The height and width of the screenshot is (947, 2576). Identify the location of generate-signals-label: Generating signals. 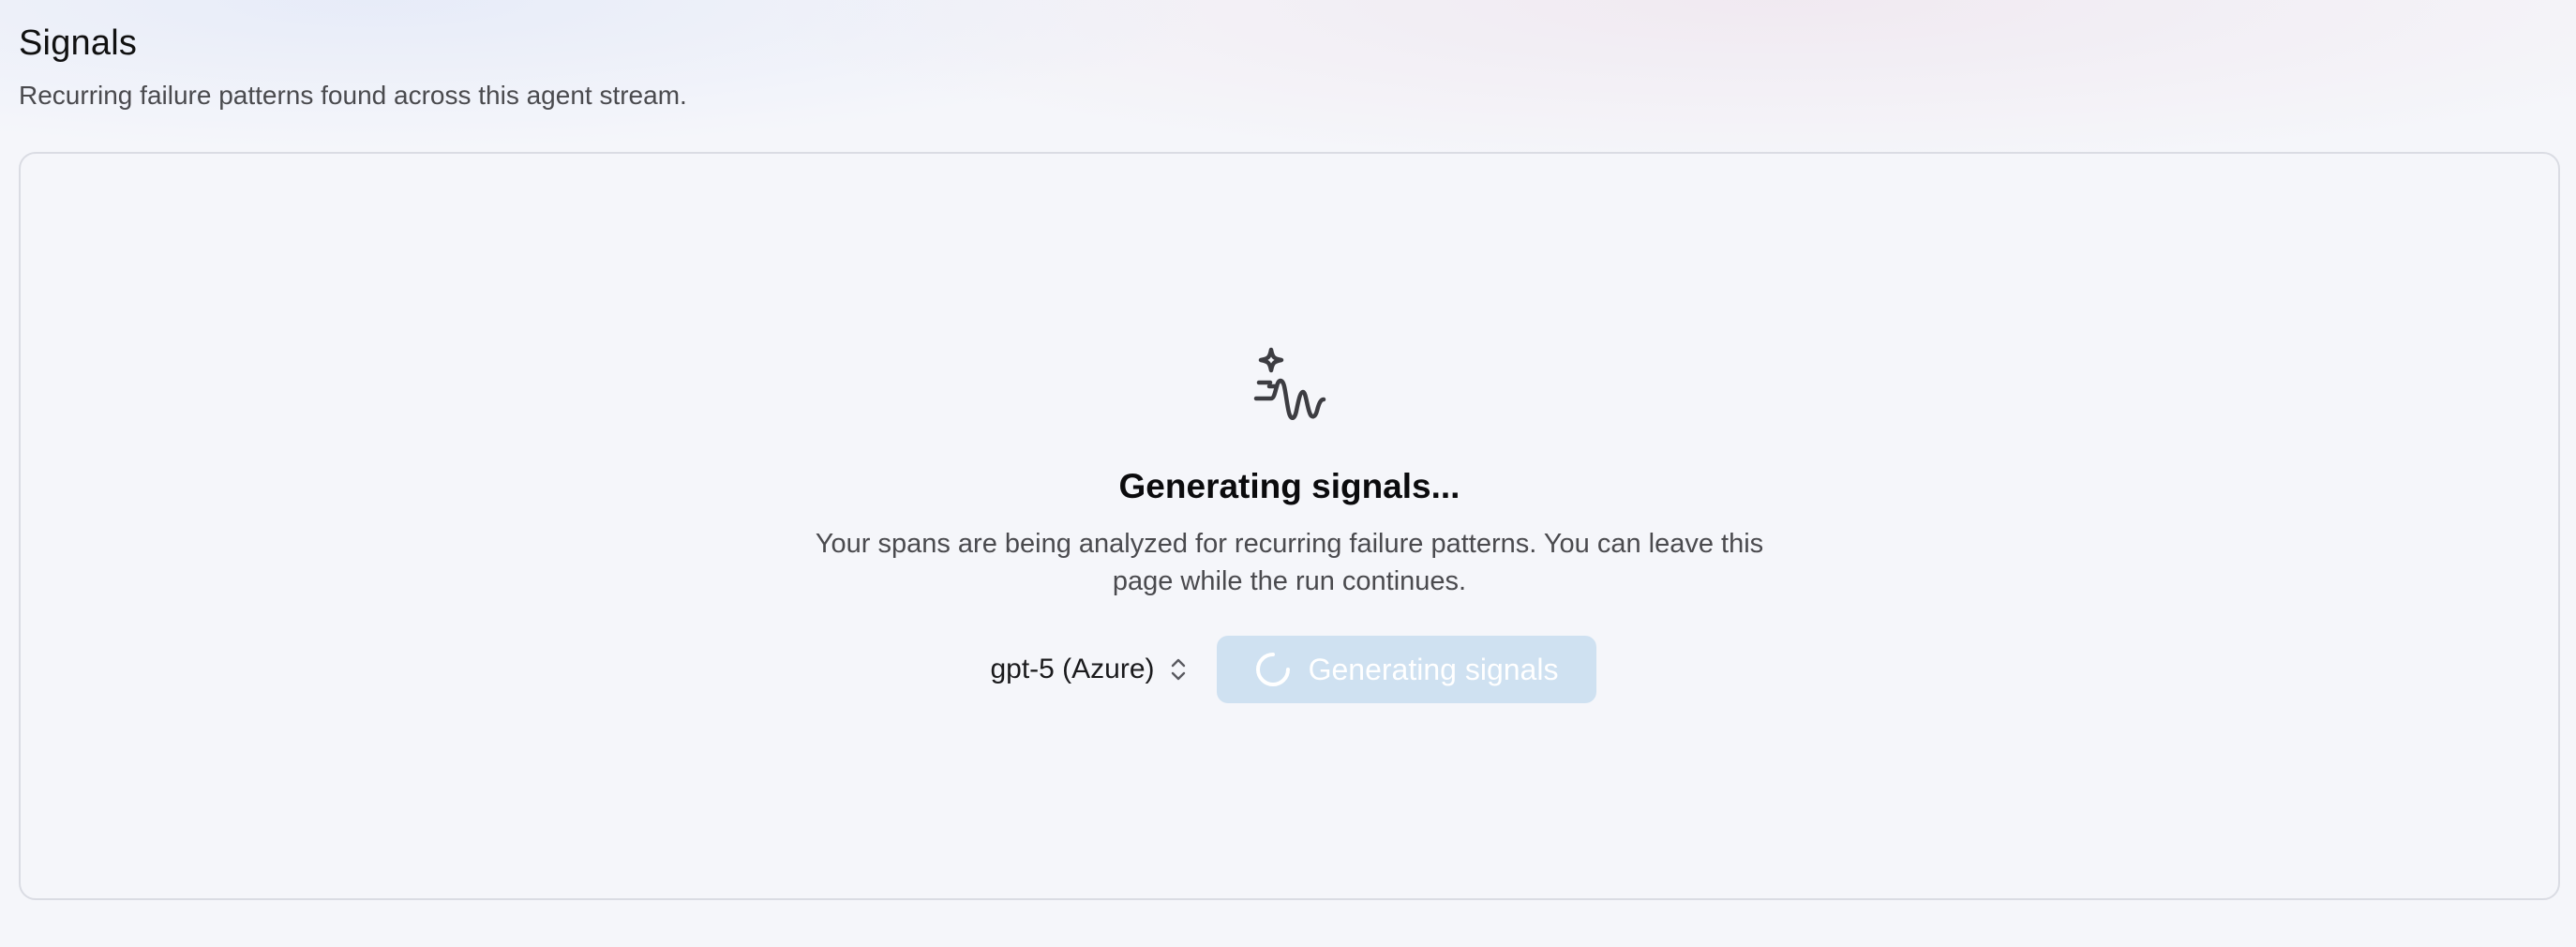
(1433, 669).